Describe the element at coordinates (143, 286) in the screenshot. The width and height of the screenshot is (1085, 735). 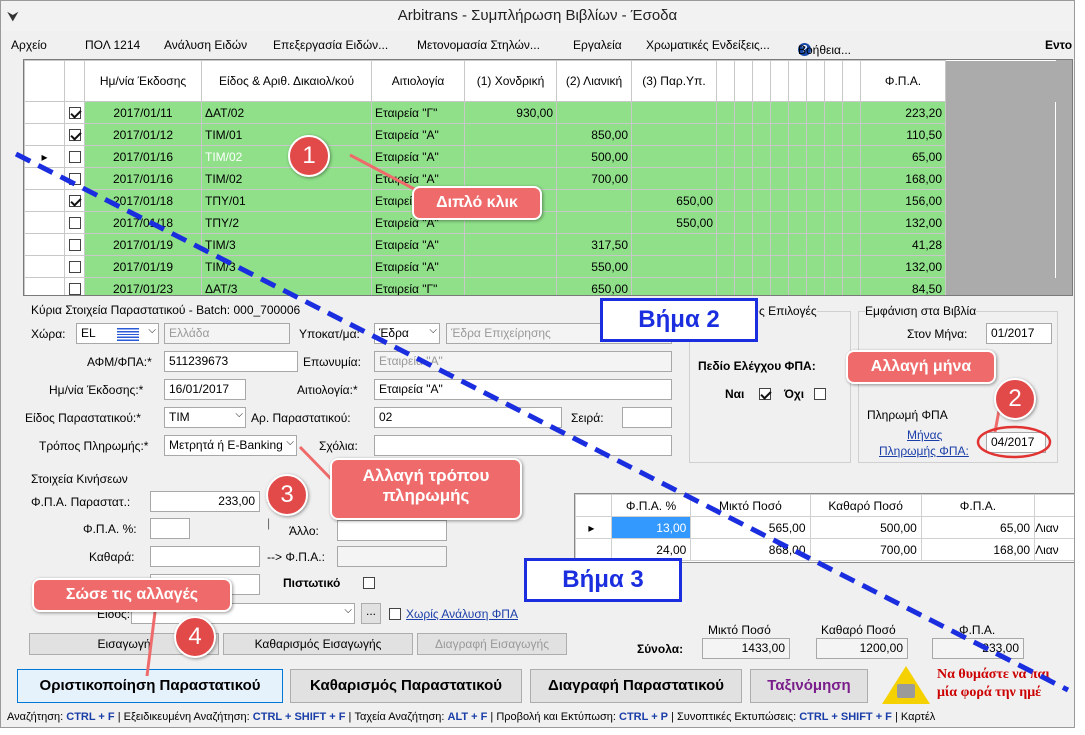
I see `date-cell: 2017/01/23` at that location.